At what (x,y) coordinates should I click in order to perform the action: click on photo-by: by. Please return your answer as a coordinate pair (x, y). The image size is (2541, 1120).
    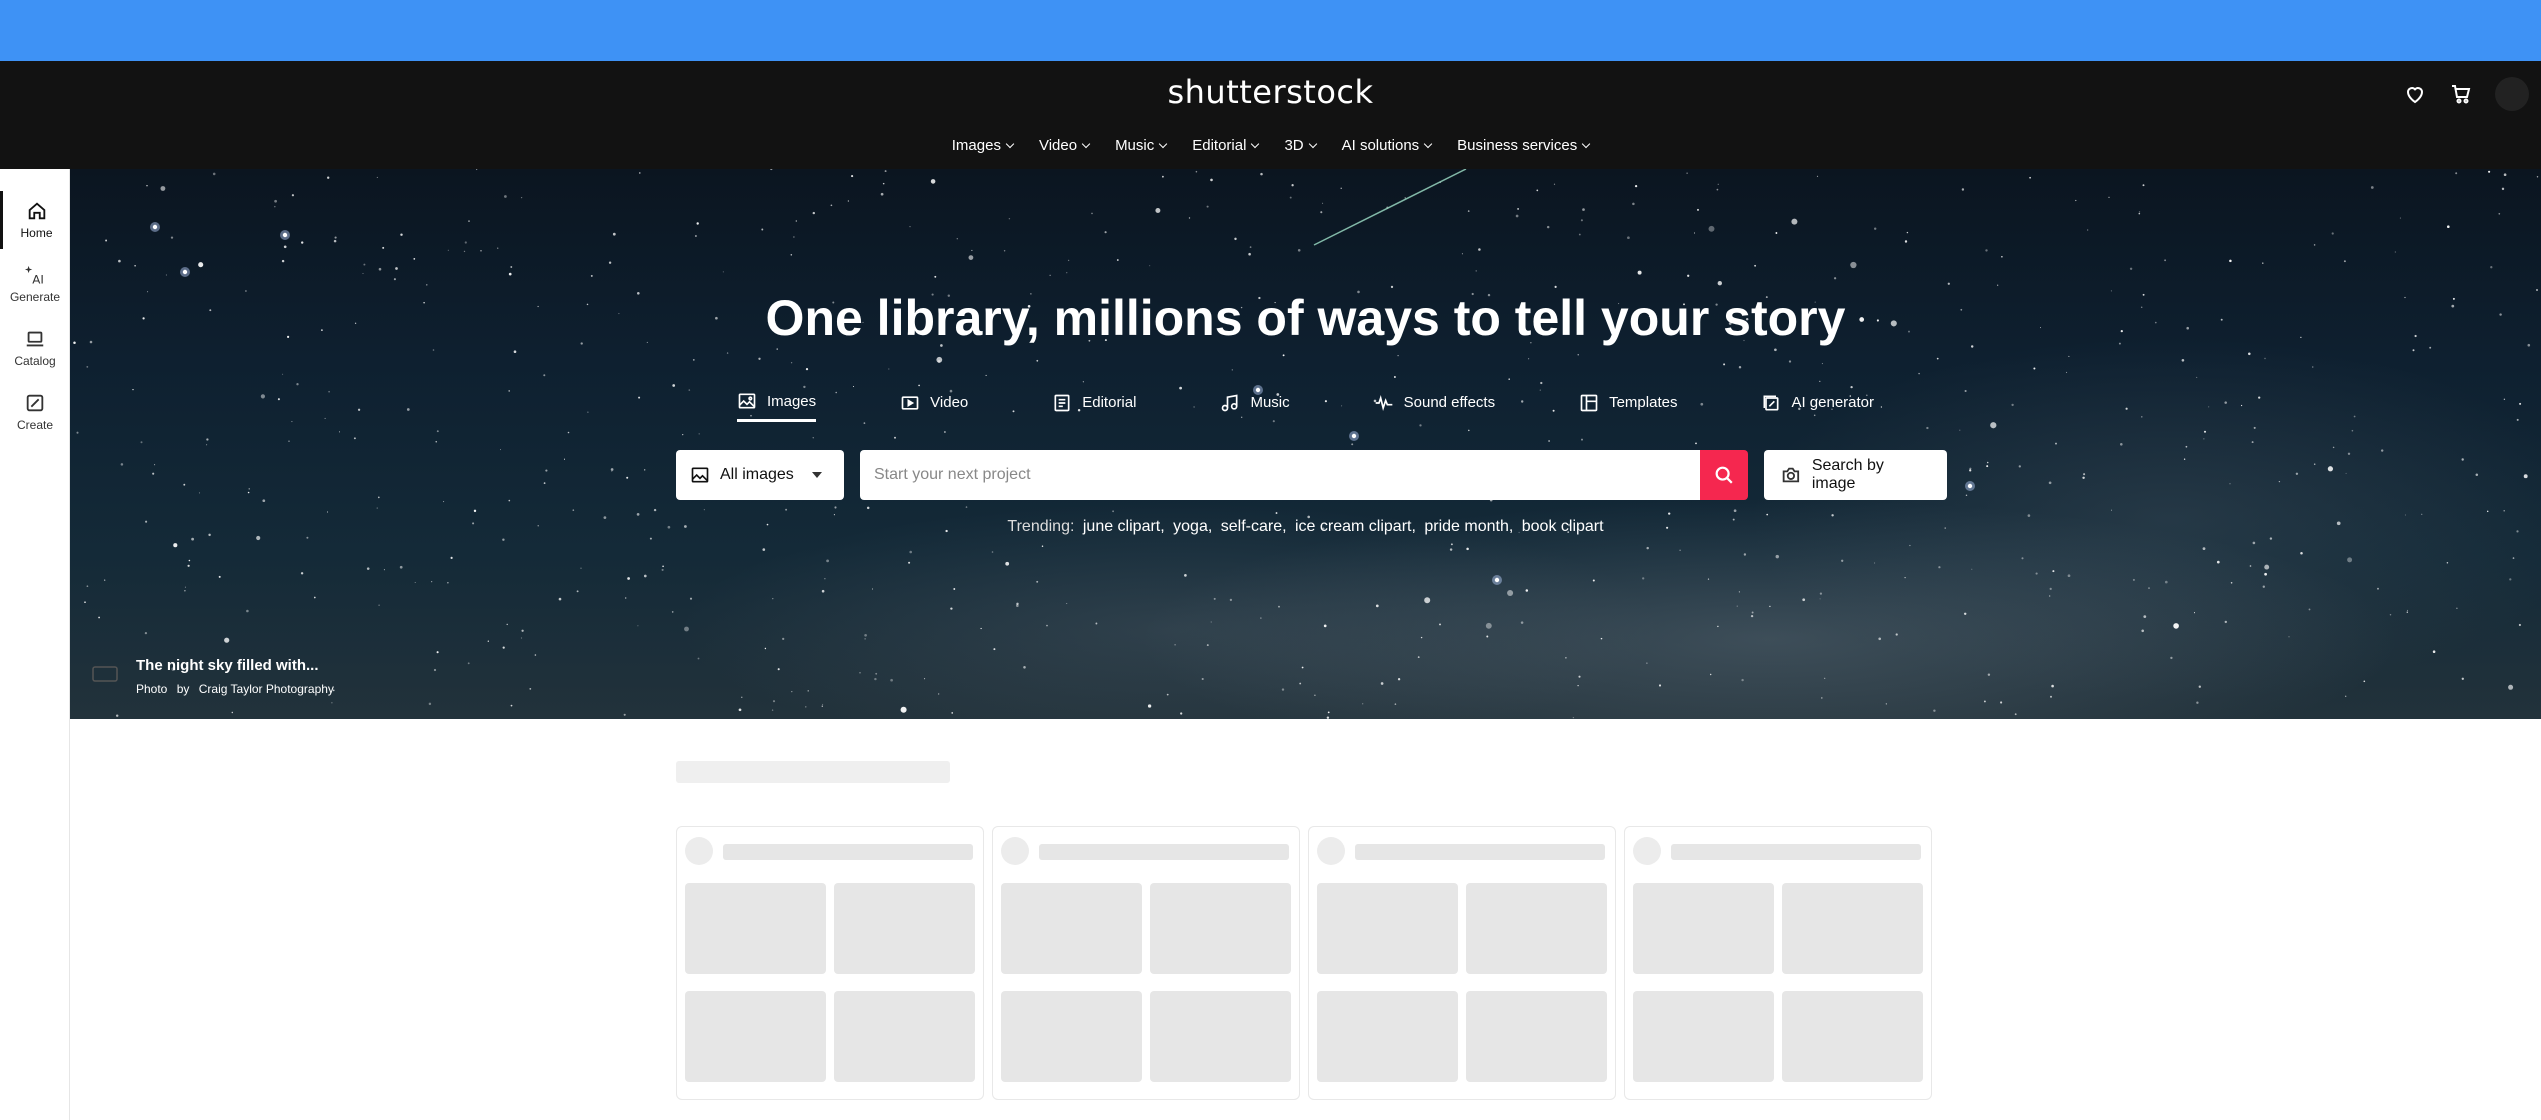
    Looking at the image, I should click on (183, 689).